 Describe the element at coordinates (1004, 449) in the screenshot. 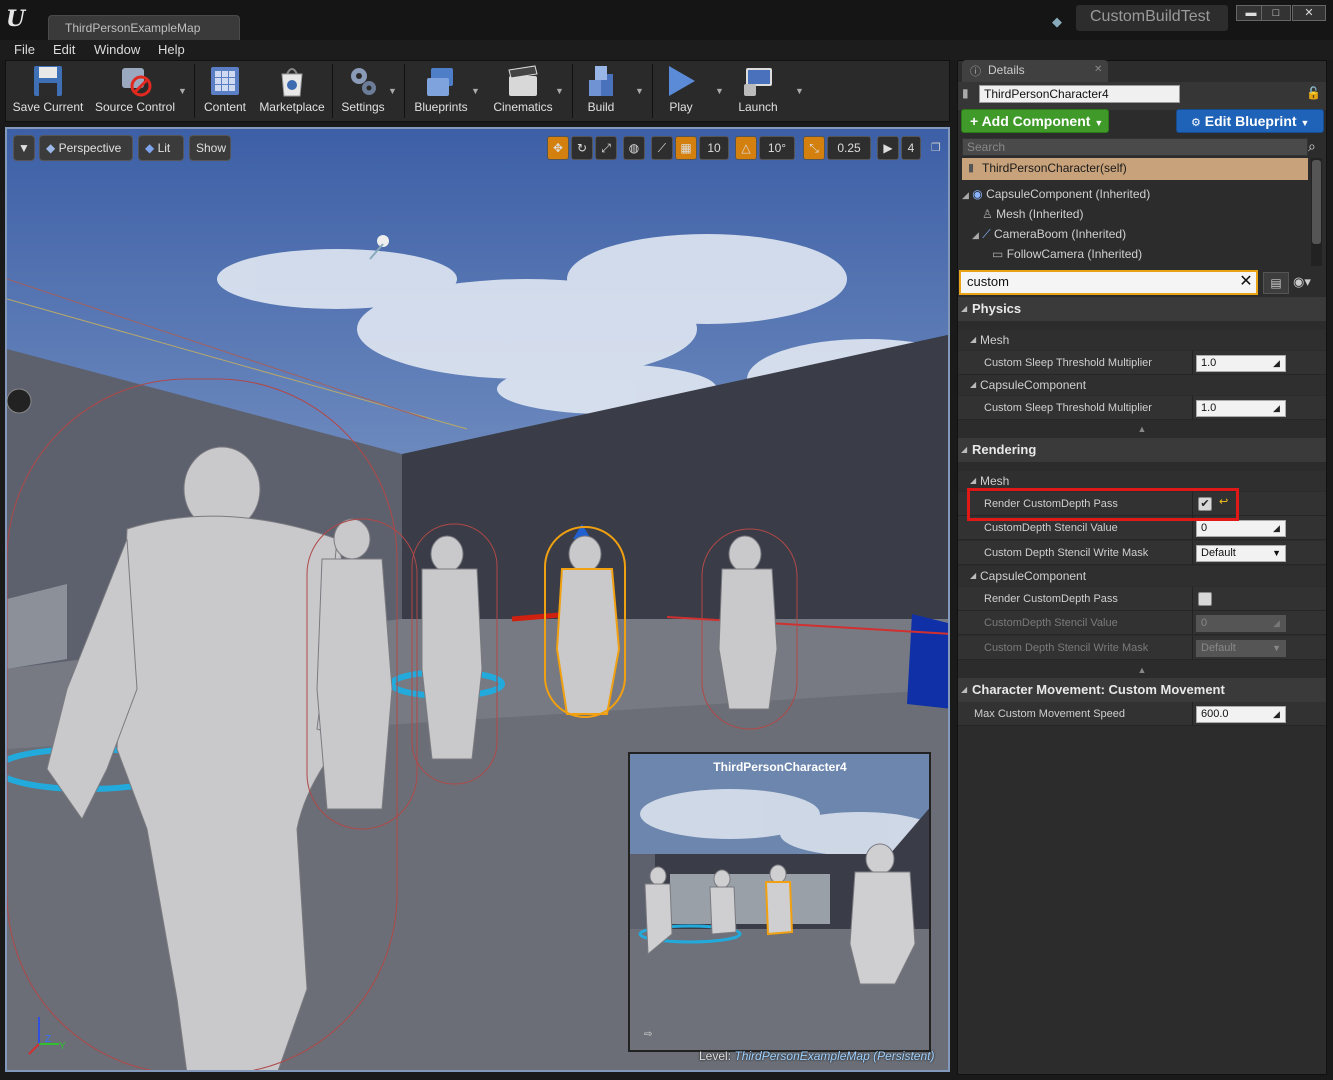

I see `category-rendering-label: Rendering` at that location.